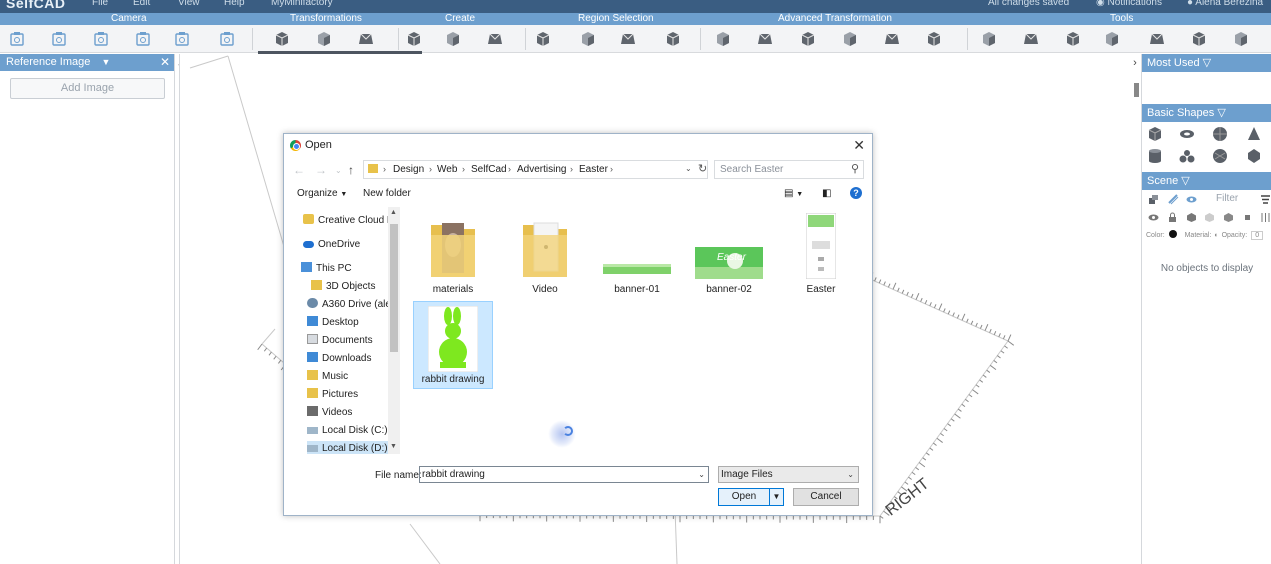 The height and width of the screenshot is (564, 1271). I want to click on notifications-link: ◉ Notifications, so click(1129, 4).